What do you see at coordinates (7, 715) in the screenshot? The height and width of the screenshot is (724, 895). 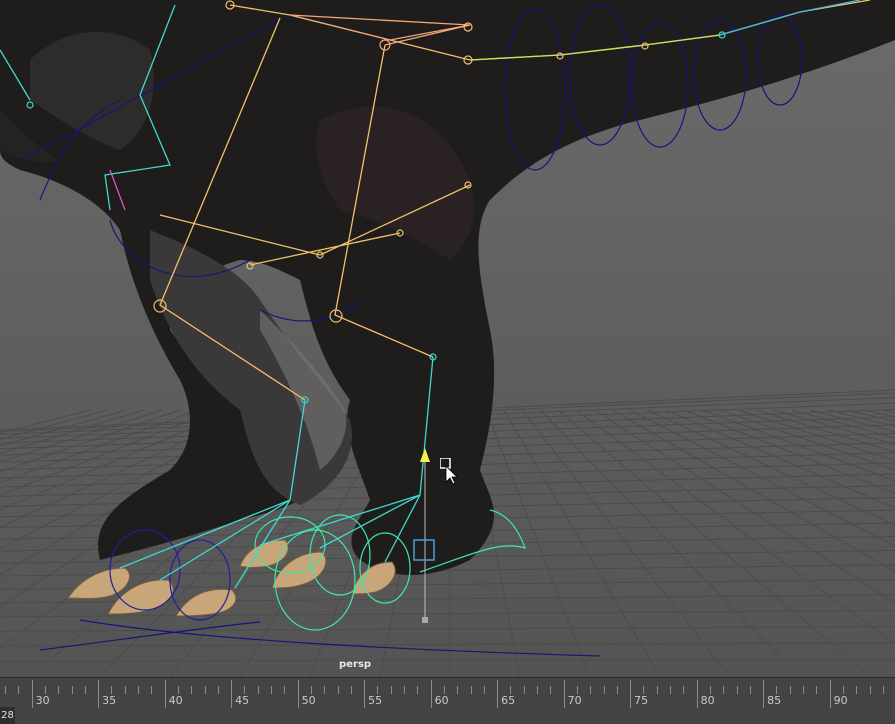 I see `current-frame-indicator: 28` at bounding box center [7, 715].